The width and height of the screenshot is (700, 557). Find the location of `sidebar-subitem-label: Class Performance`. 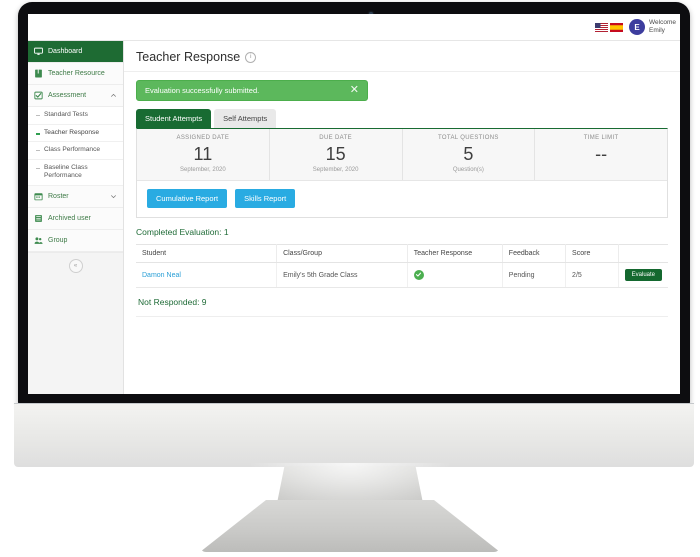

sidebar-subitem-label: Class Performance is located at coordinates (72, 149).